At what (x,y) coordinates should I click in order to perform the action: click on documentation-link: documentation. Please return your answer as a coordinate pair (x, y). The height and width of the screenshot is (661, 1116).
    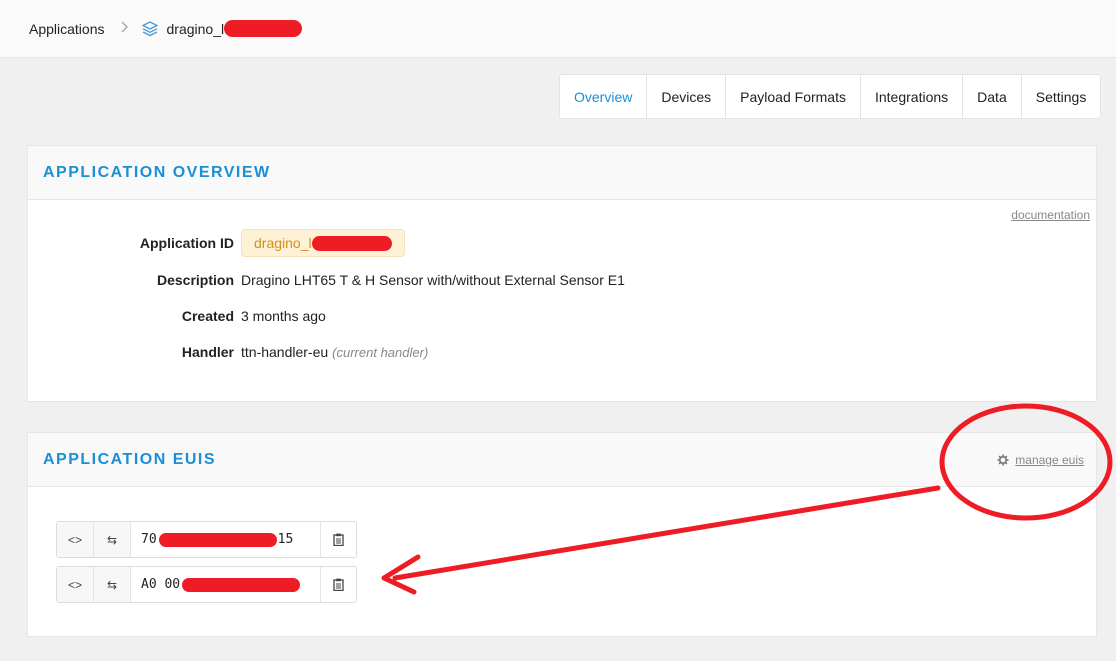
    Looking at the image, I should click on (1050, 215).